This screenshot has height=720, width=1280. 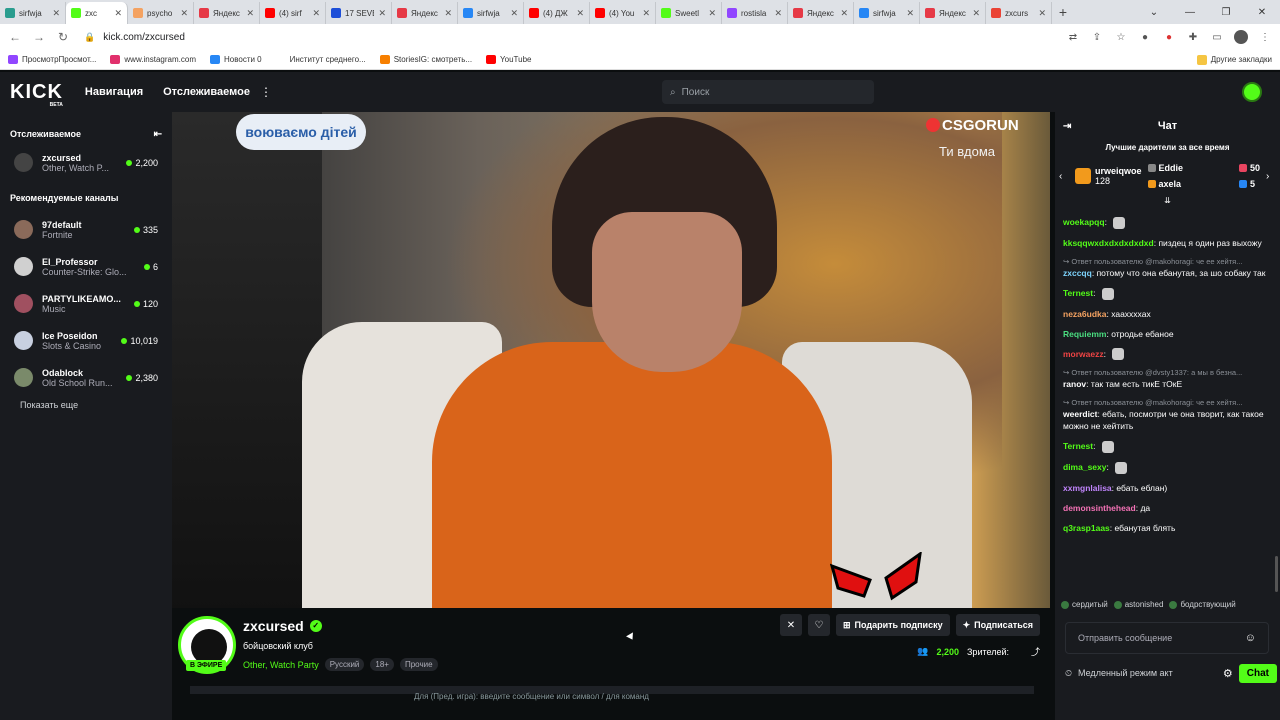 What do you see at coordinates (344, 664) in the screenshot?
I see `tag-chip: Русский` at bounding box center [344, 664].